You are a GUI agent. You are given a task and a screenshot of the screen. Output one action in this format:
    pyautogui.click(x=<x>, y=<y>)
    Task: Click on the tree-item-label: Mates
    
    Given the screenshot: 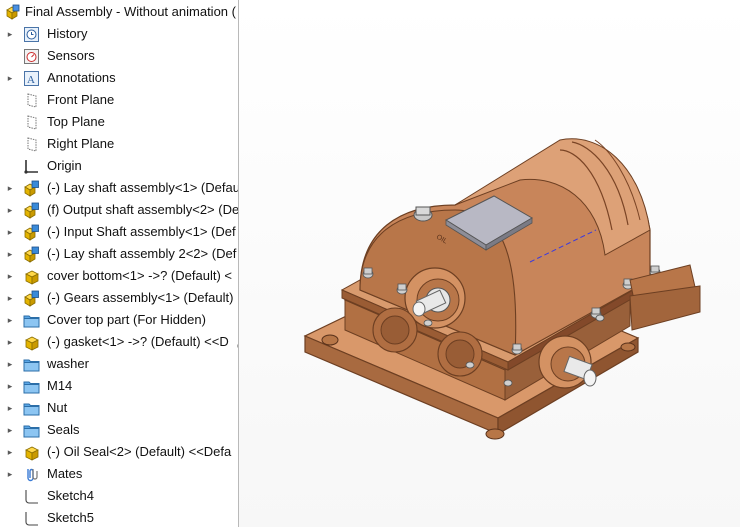 What is the action you would take?
    pyautogui.click(x=65, y=473)
    